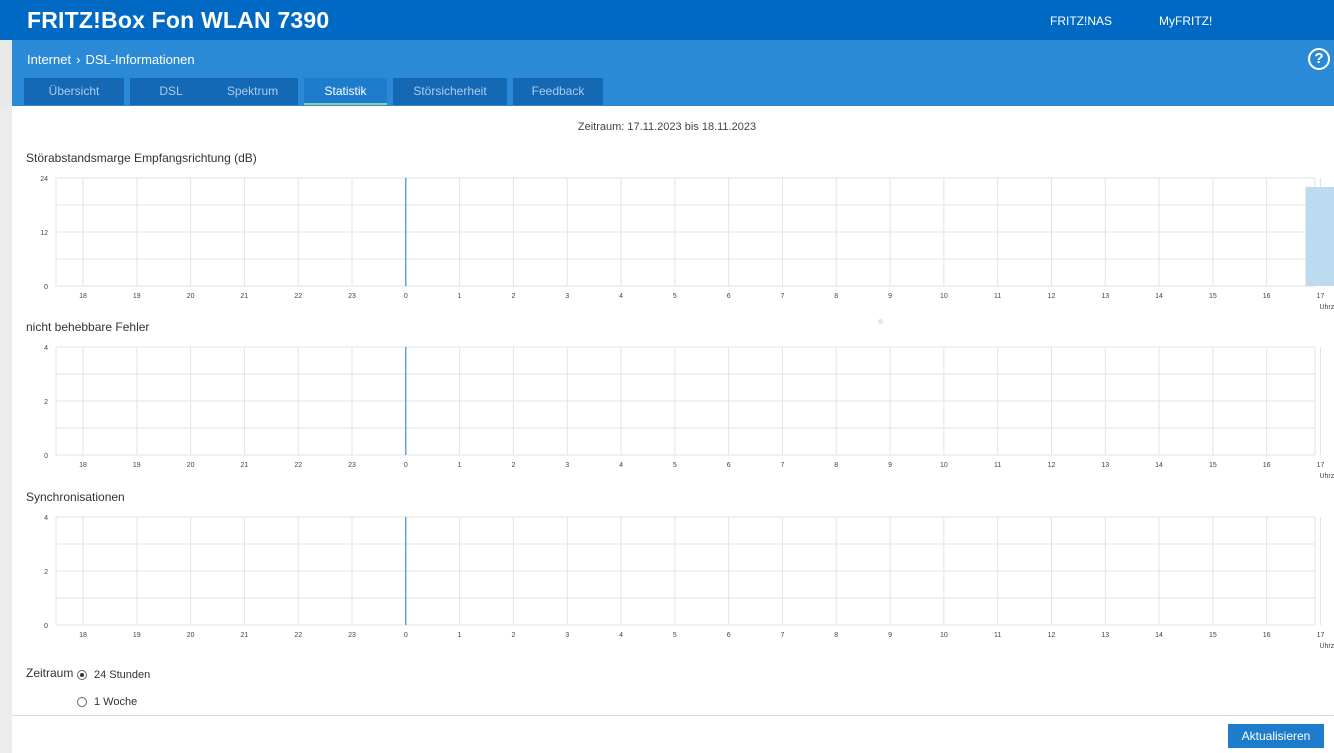  I want to click on chart-title-snr: Störabstandsmarge Empfangsrichtung (dB), so click(141, 158).